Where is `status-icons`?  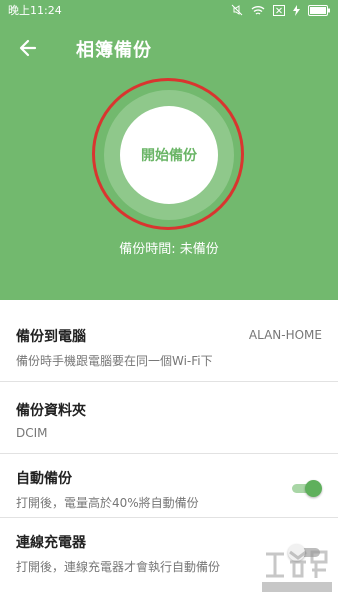
status-icons is located at coordinates (280, 10).